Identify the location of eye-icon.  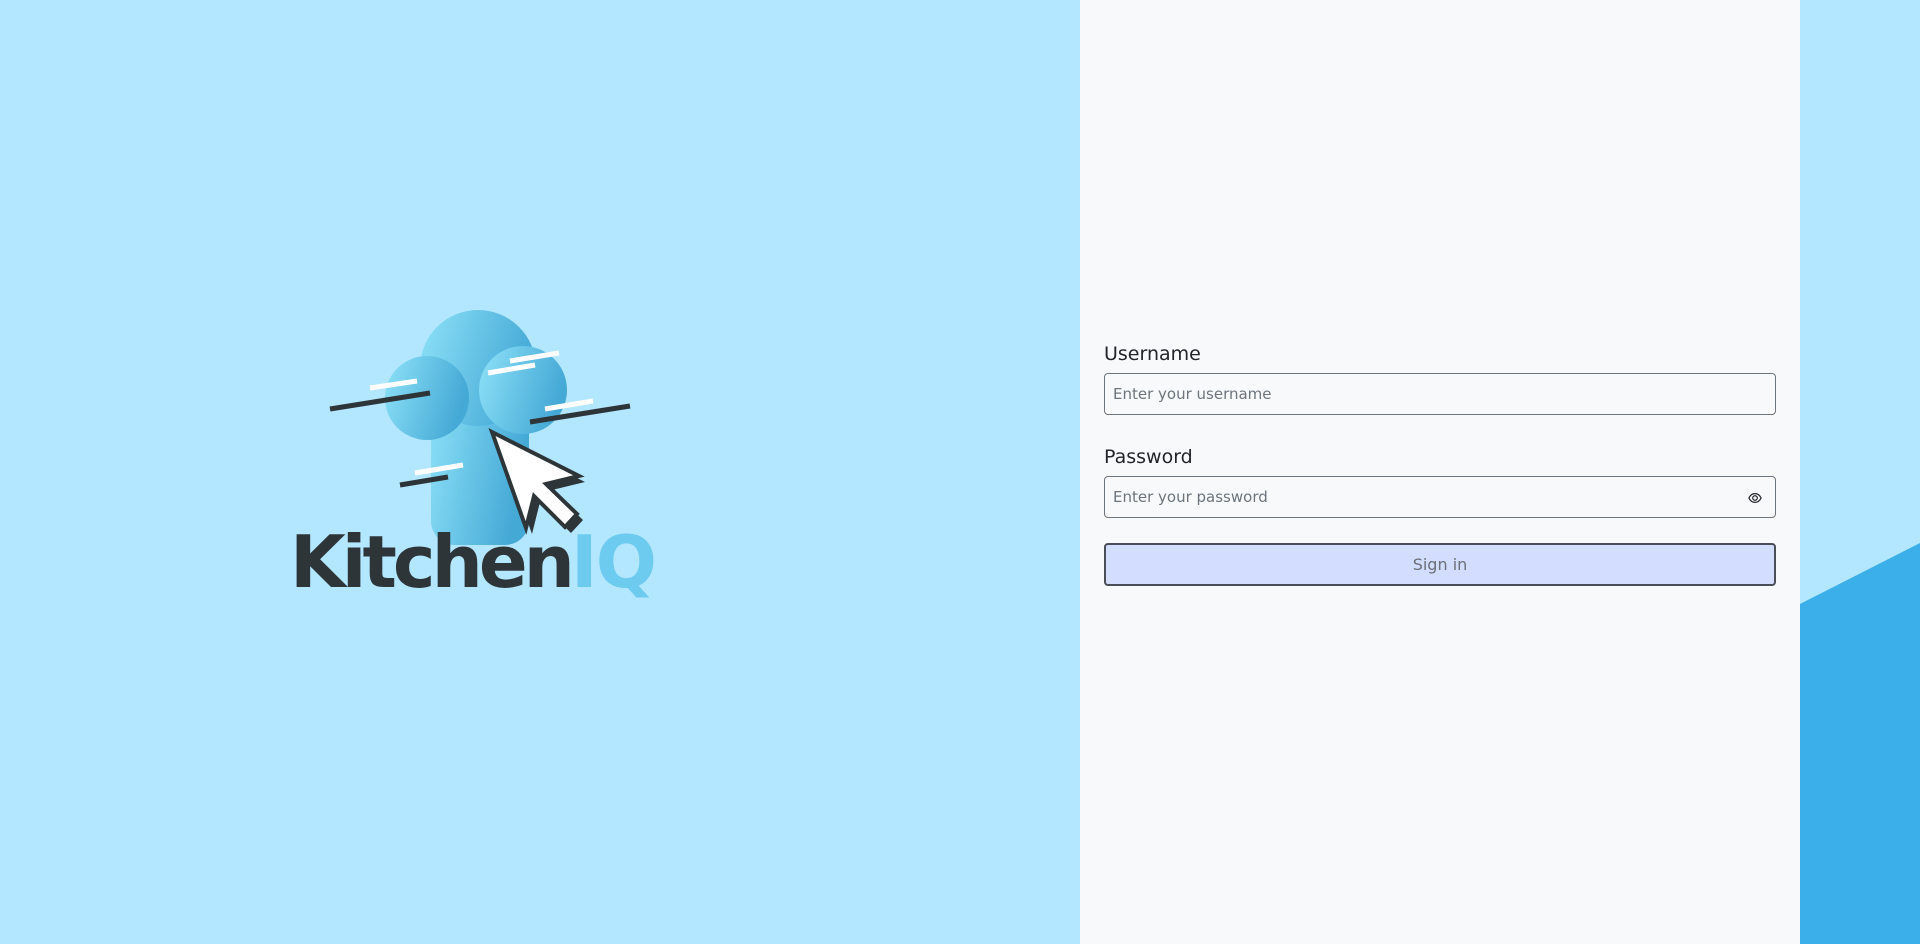
(1755, 497).